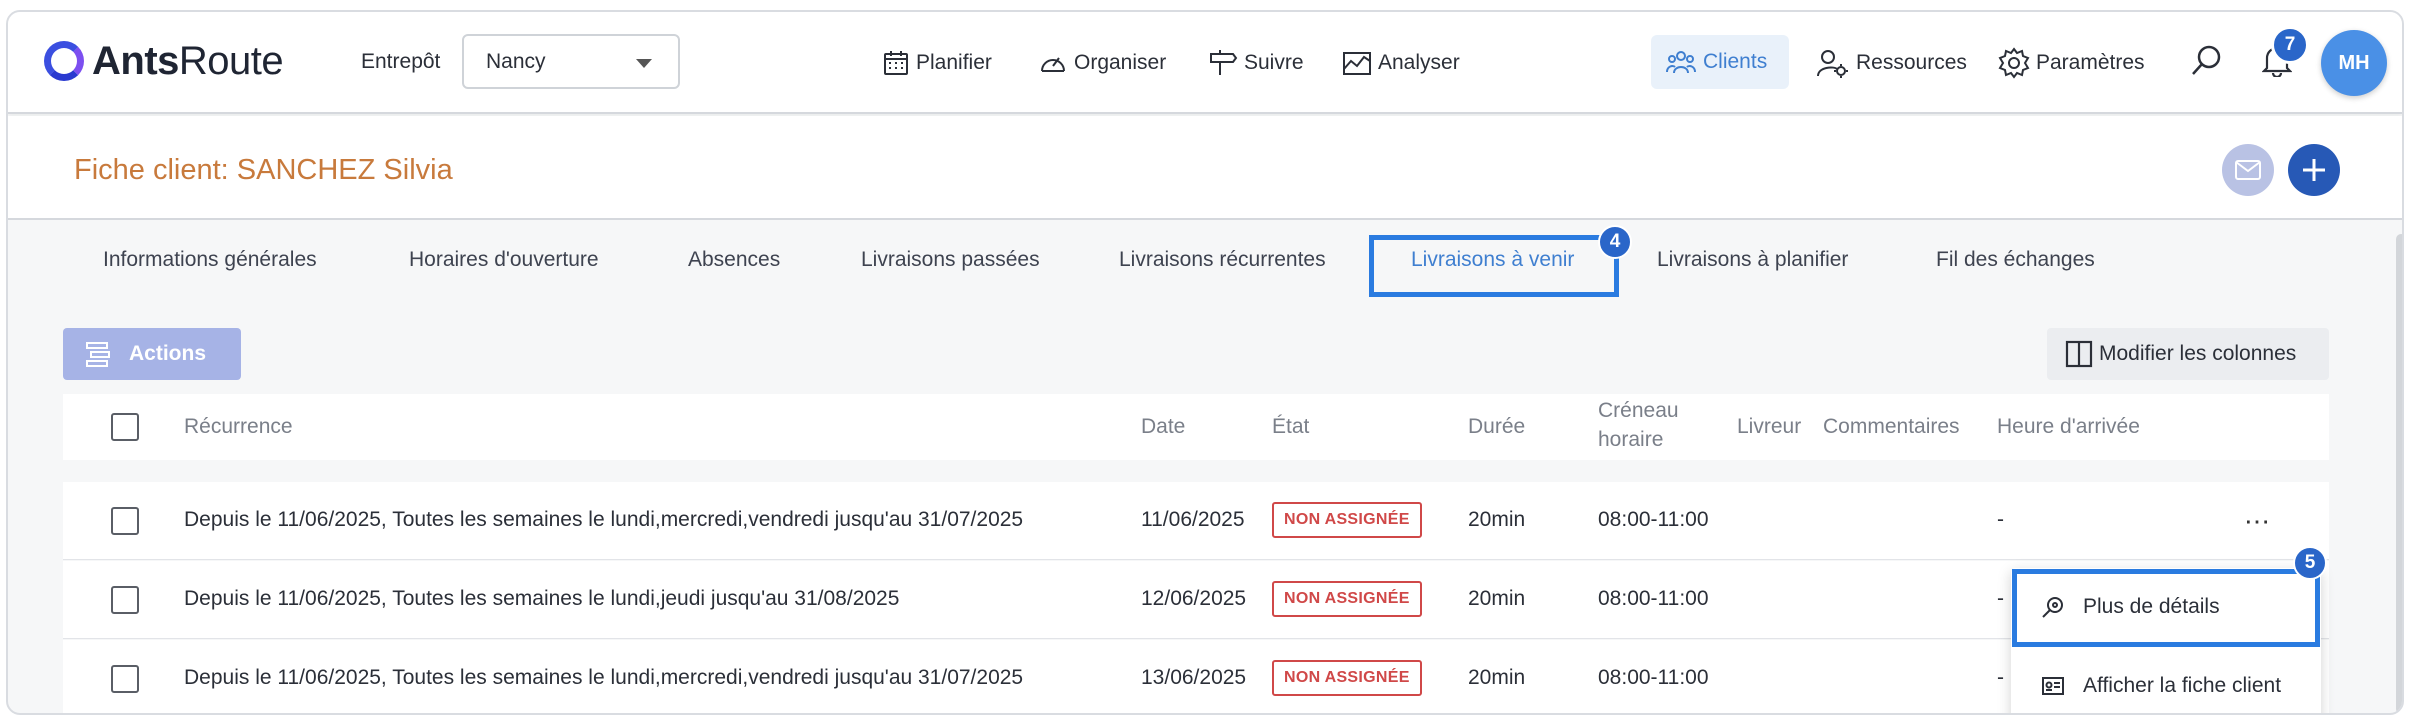  What do you see at coordinates (1357, 63) in the screenshot?
I see `chart-icon` at bounding box center [1357, 63].